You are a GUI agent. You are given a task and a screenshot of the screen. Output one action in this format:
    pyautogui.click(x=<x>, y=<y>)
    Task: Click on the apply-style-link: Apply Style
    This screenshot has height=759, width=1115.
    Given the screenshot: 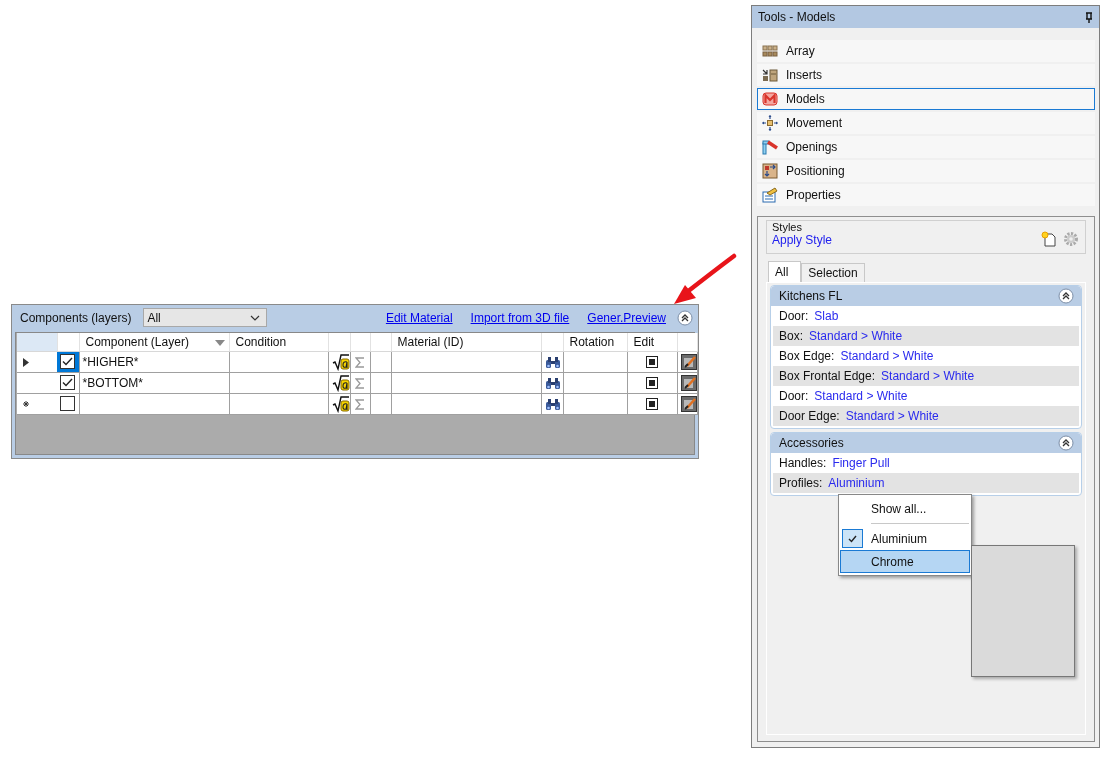 What is the action you would take?
    pyautogui.click(x=802, y=240)
    